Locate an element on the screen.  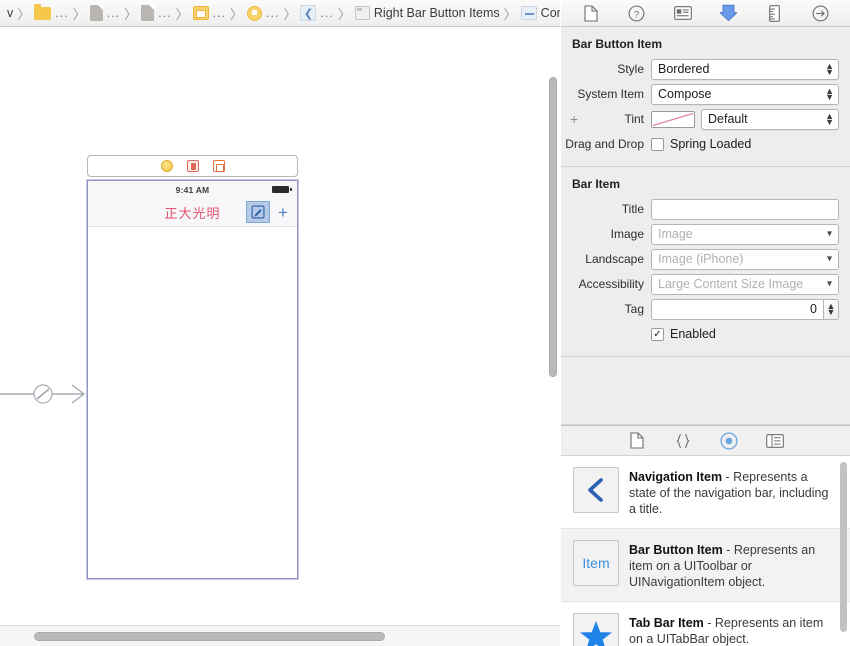
tab-bar-item-thumbnail is located at coordinates (596, 629).